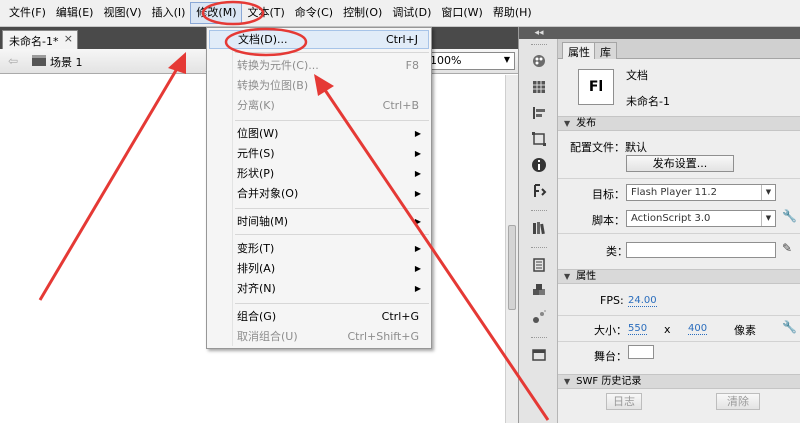 This screenshot has width=800, height=423. I want to click on zoom-select: 100% ▼, so click(470, 61).